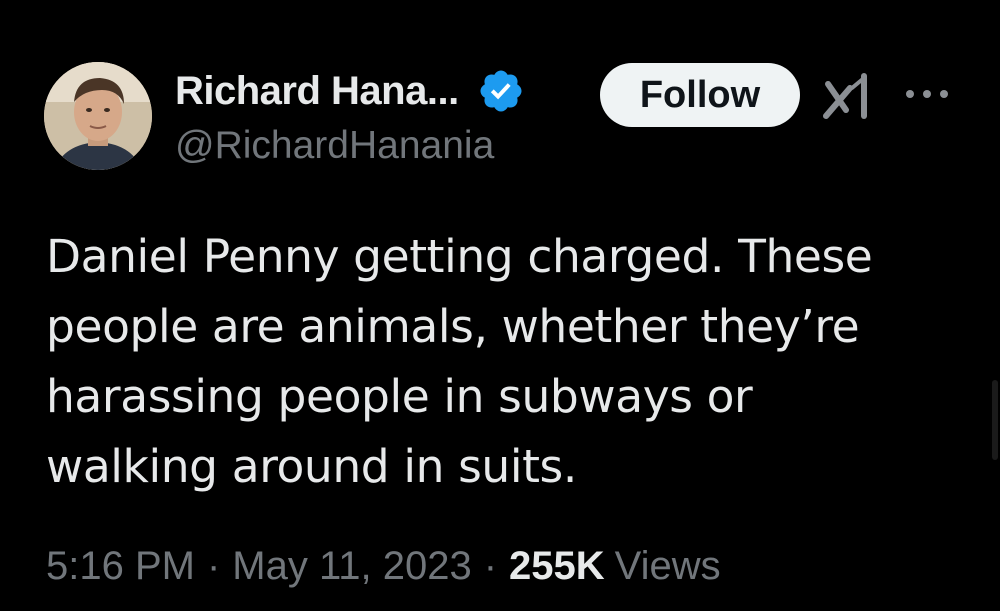 The image size is (1000, 611). What do you see at coordinates (399, 396) in the screenshot?
I see `tweet-text-line: harassing people in subways or` at bounding box center [399, 396].